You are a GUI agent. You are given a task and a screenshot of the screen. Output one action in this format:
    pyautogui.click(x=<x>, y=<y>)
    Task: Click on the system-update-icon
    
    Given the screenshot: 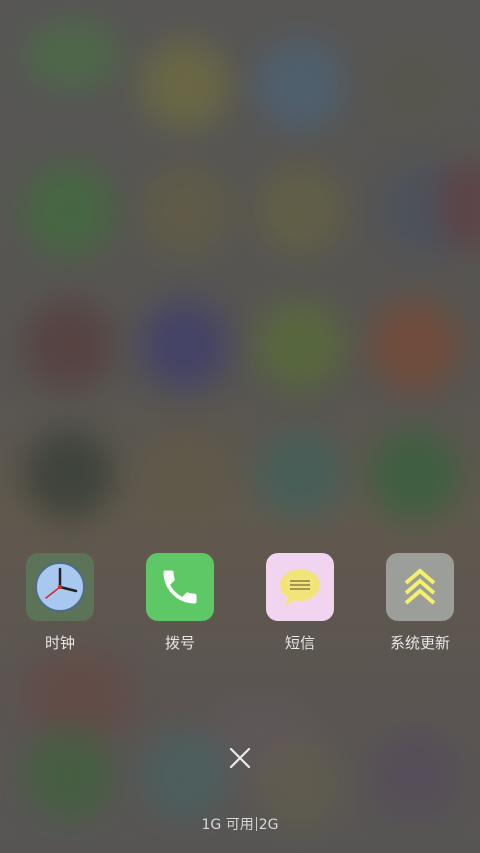 What is the action you would take?
    pyautogui.click(x=420, y=587)
    